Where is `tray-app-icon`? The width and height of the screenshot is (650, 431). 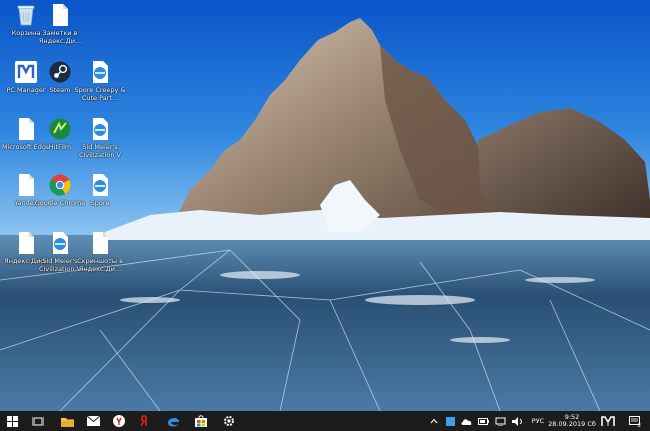
tray-app-icon is located at coordinates (450, 421).